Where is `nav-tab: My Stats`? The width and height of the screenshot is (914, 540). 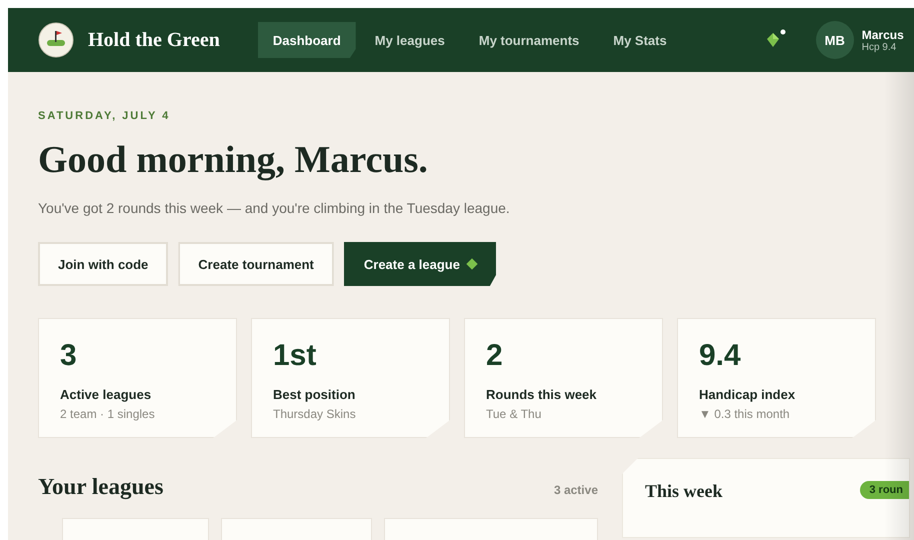
nav-tab: My Stats is located at coordinates (640, 40).